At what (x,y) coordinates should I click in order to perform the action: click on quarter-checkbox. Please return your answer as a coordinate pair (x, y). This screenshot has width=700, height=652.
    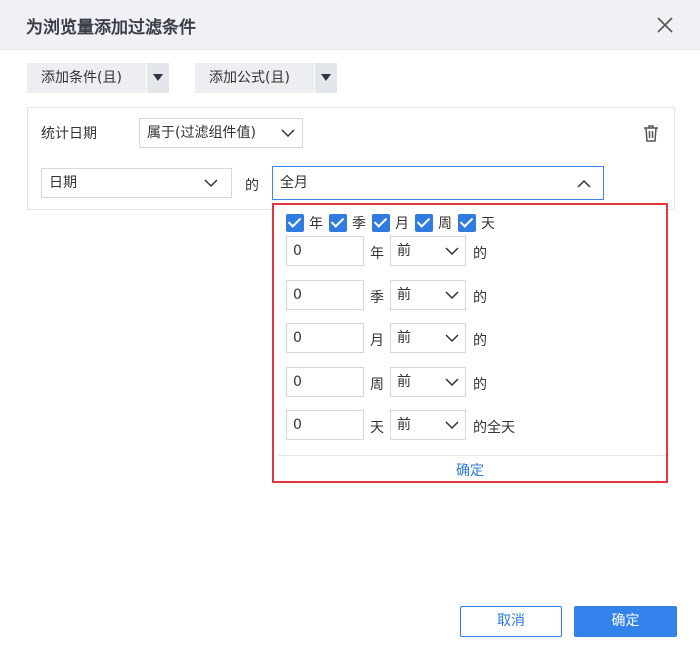
    Looking at the image, I should click on (338, 223).